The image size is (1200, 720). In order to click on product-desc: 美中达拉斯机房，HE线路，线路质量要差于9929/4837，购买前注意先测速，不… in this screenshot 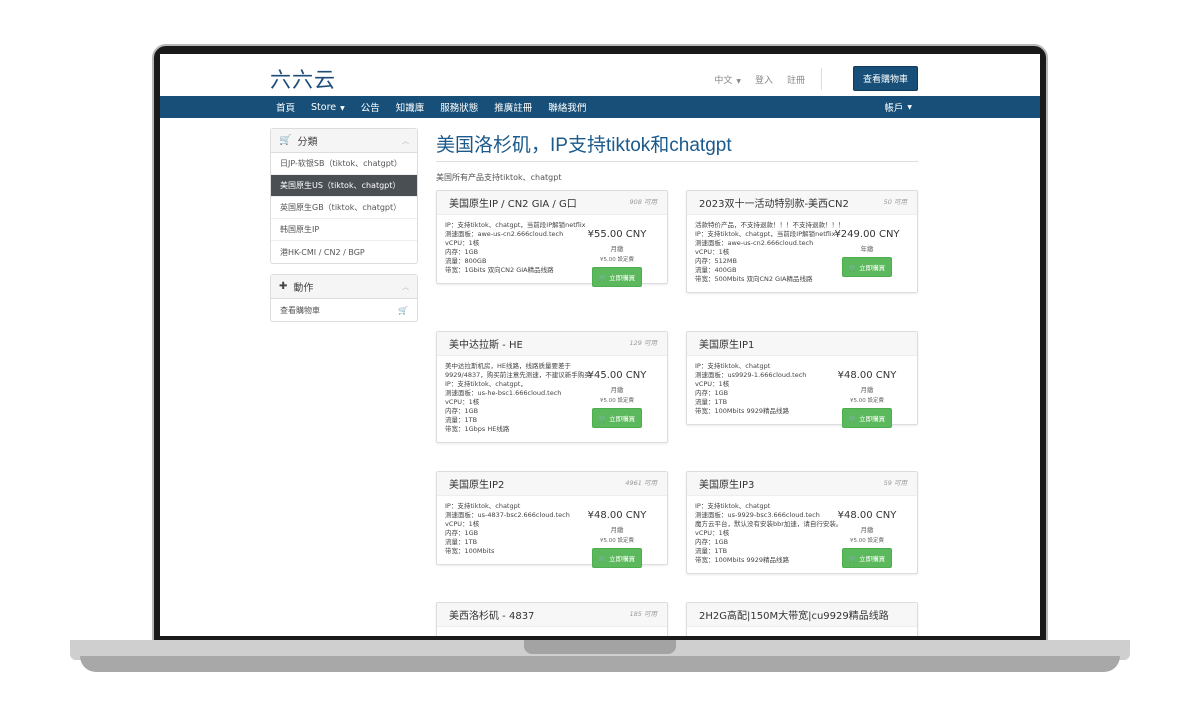, I will do `click(518, 397)`.